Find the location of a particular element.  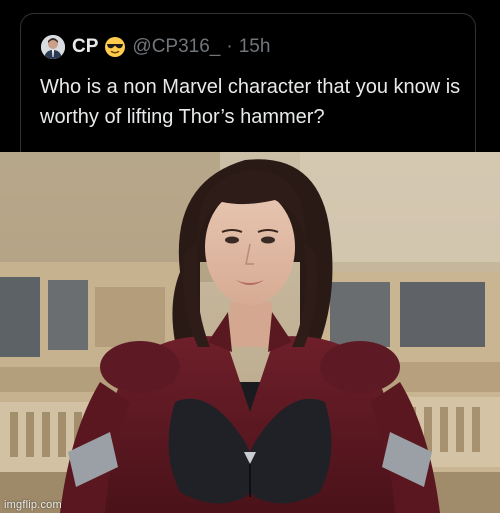

display-name: CP is located at coordinates (85, 47).